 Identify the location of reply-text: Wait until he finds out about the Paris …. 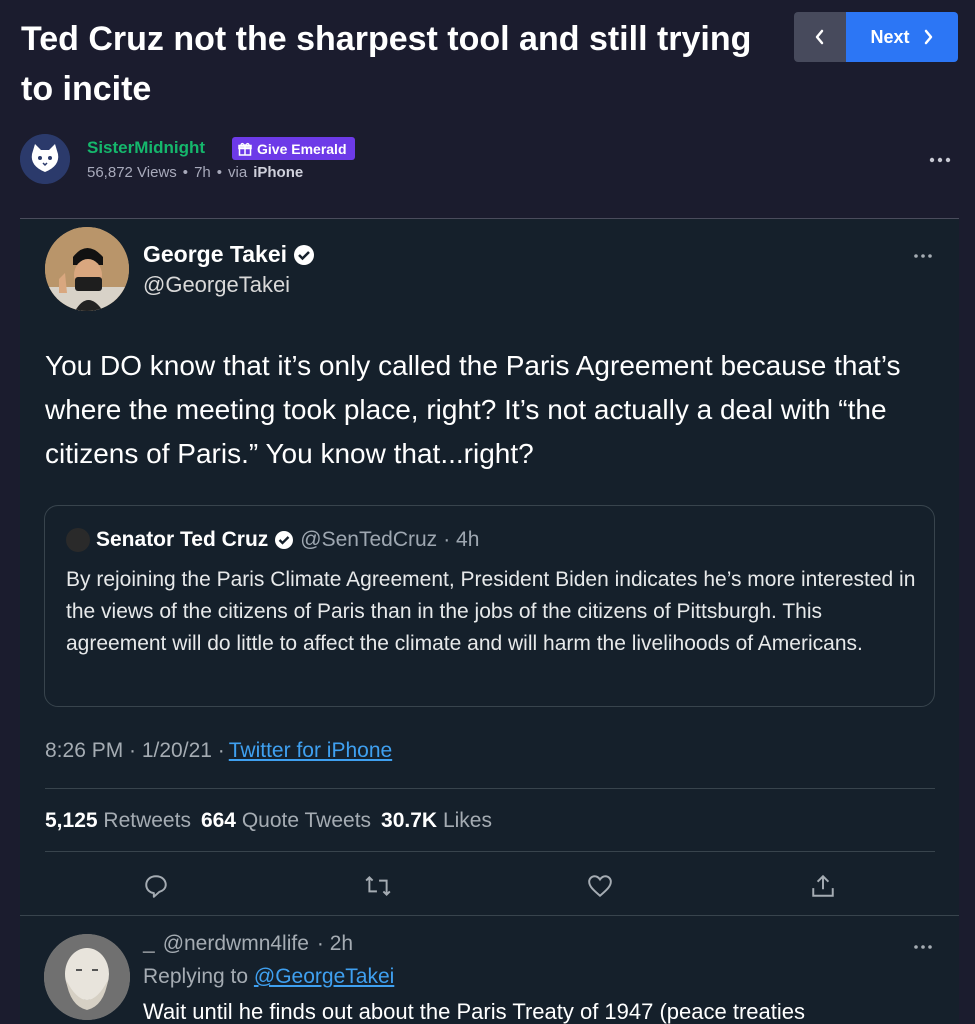
(474, 1011).